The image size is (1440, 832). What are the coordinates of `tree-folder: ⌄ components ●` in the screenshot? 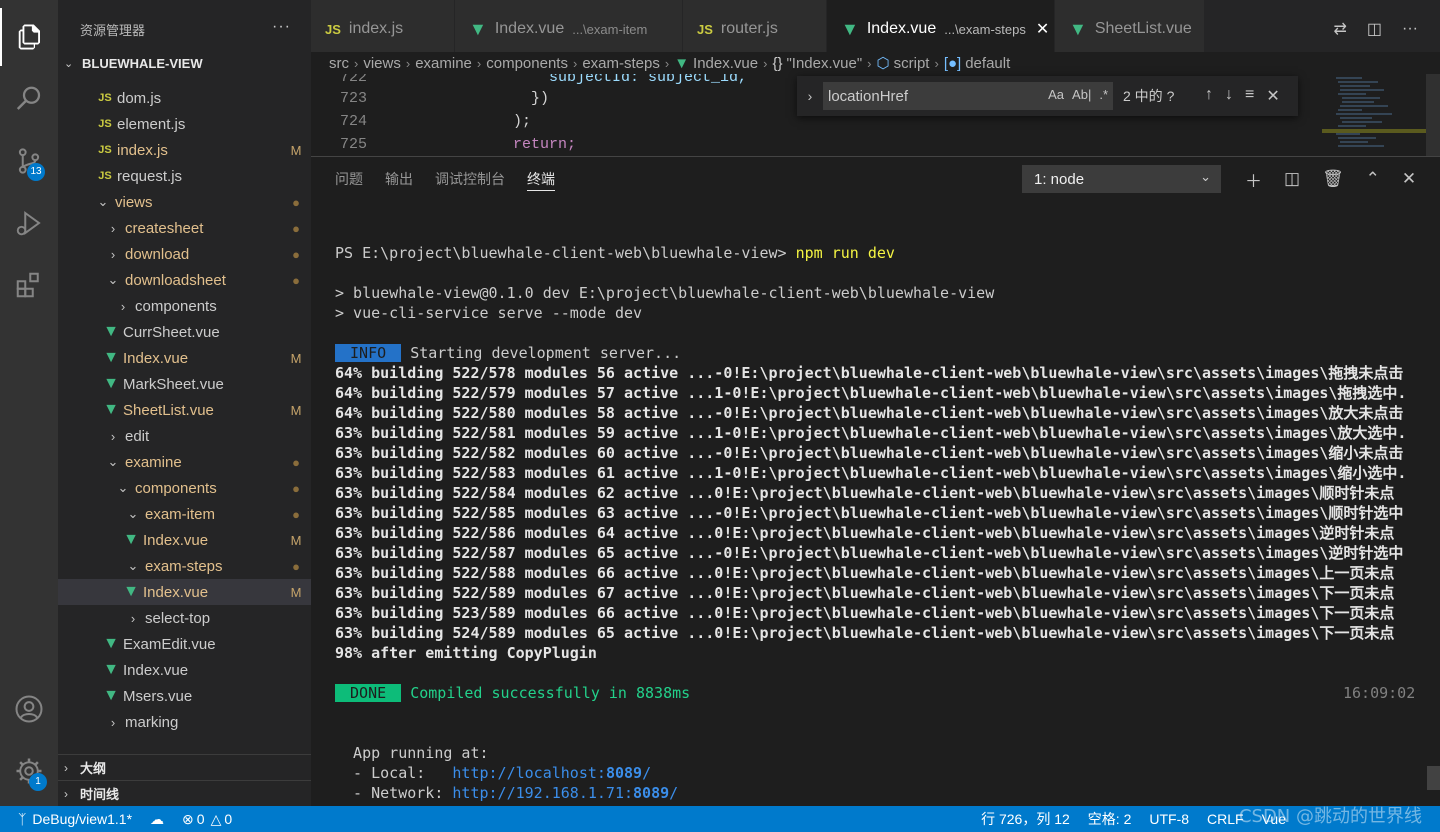 It's located at (184, 488).